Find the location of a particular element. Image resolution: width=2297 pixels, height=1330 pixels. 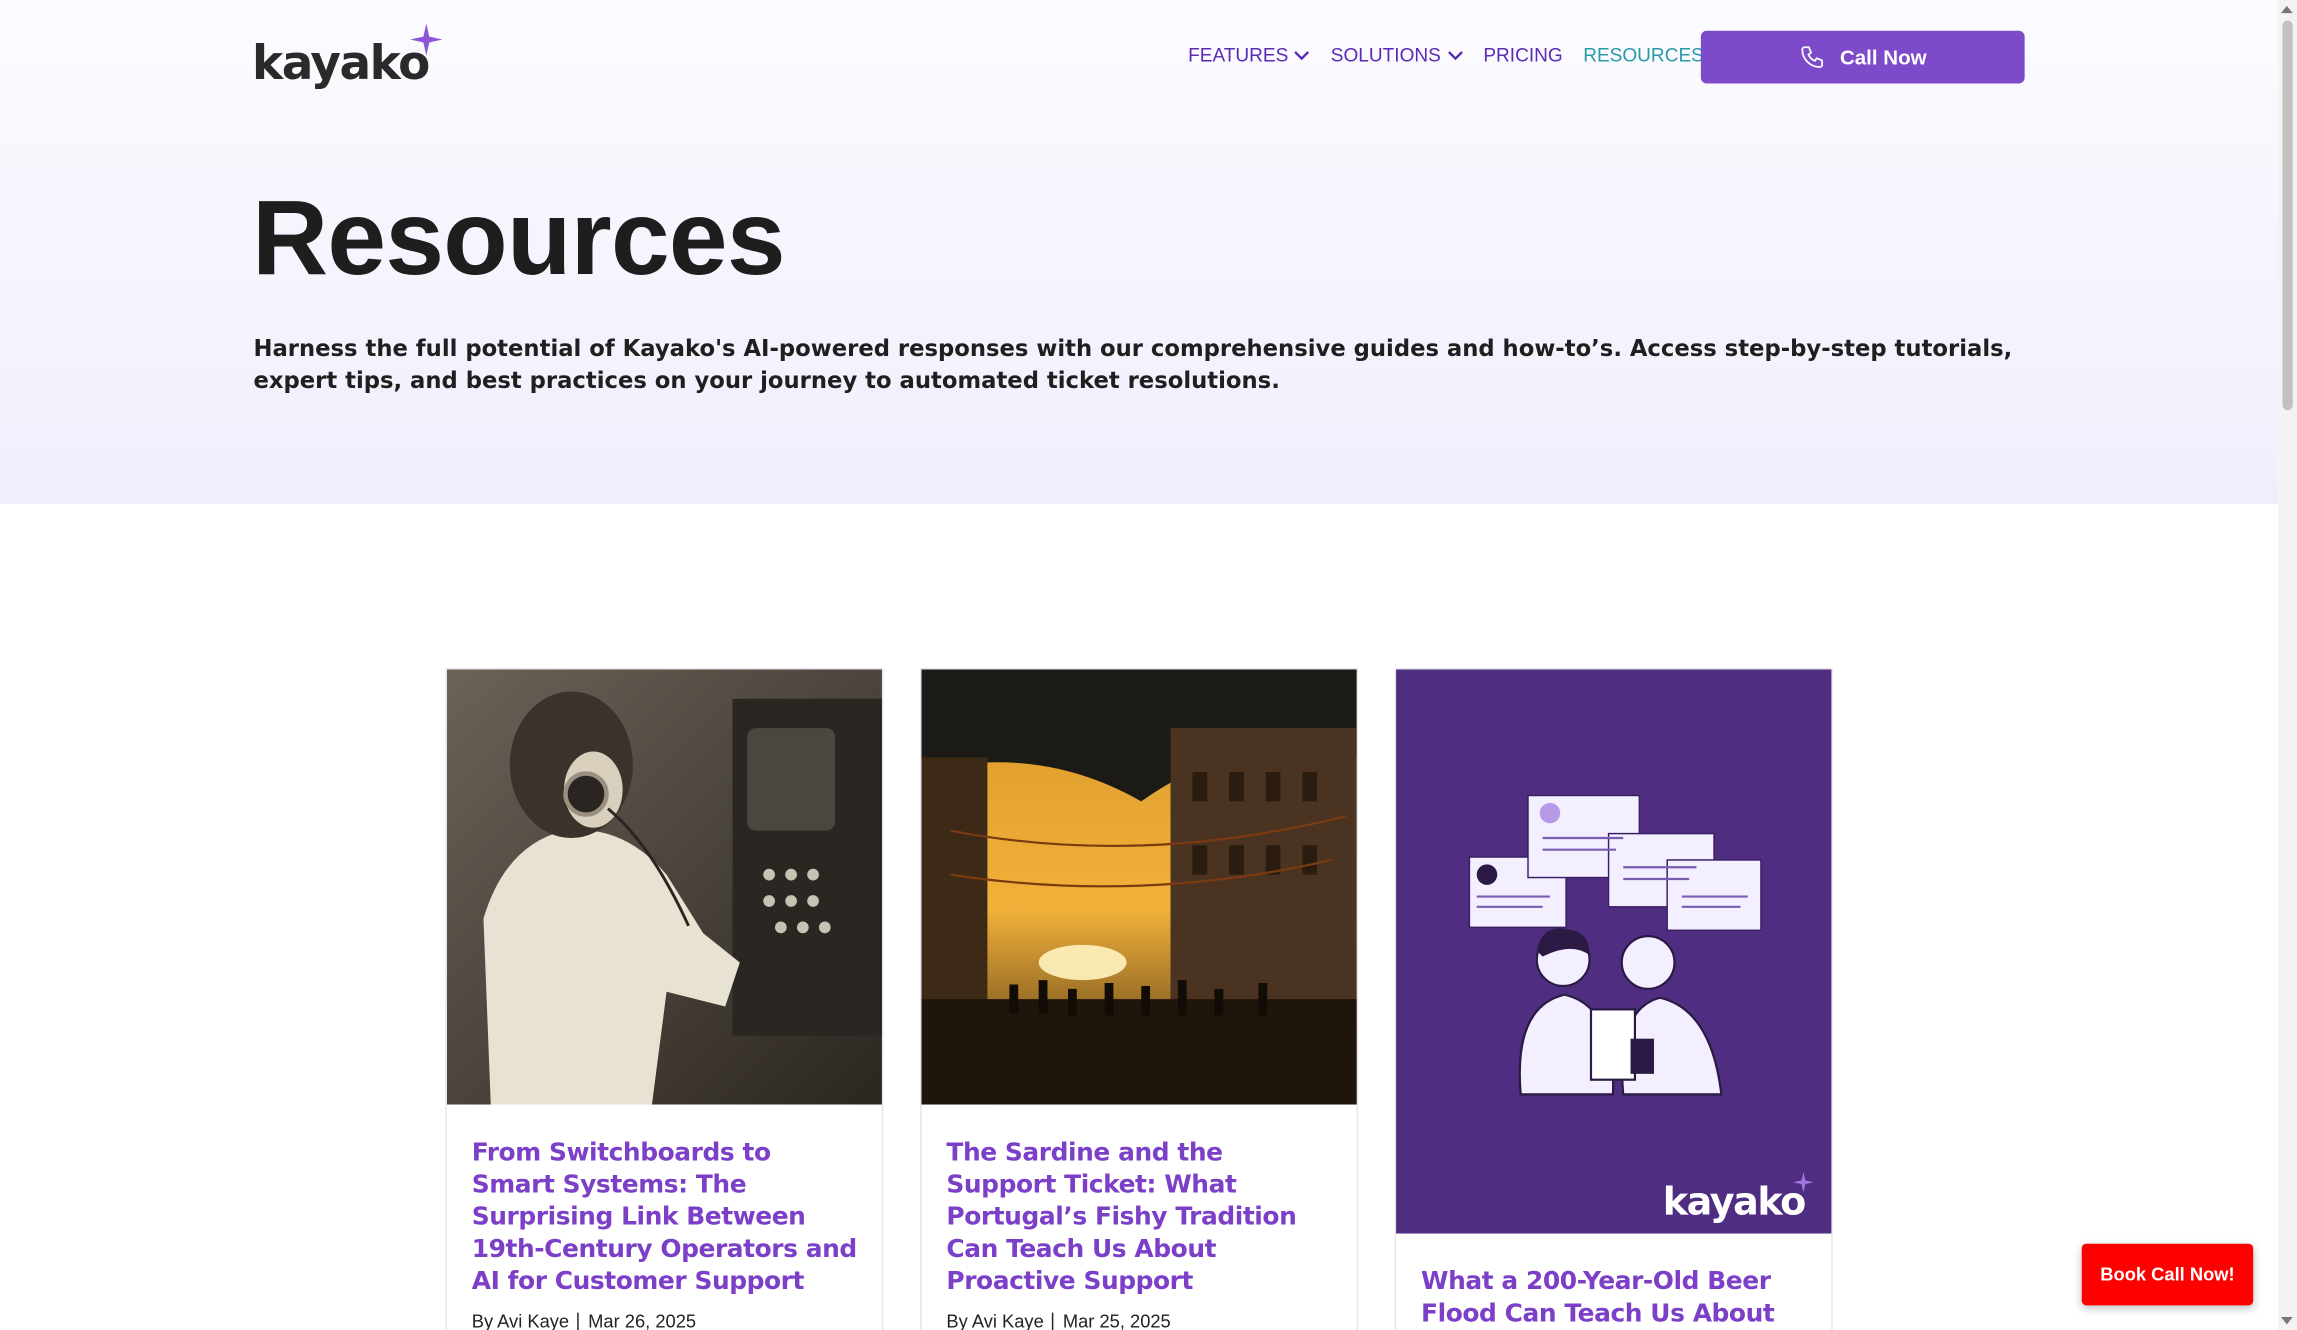

scroll-down-arrow-icon is located at coordinates (2287, 1320).